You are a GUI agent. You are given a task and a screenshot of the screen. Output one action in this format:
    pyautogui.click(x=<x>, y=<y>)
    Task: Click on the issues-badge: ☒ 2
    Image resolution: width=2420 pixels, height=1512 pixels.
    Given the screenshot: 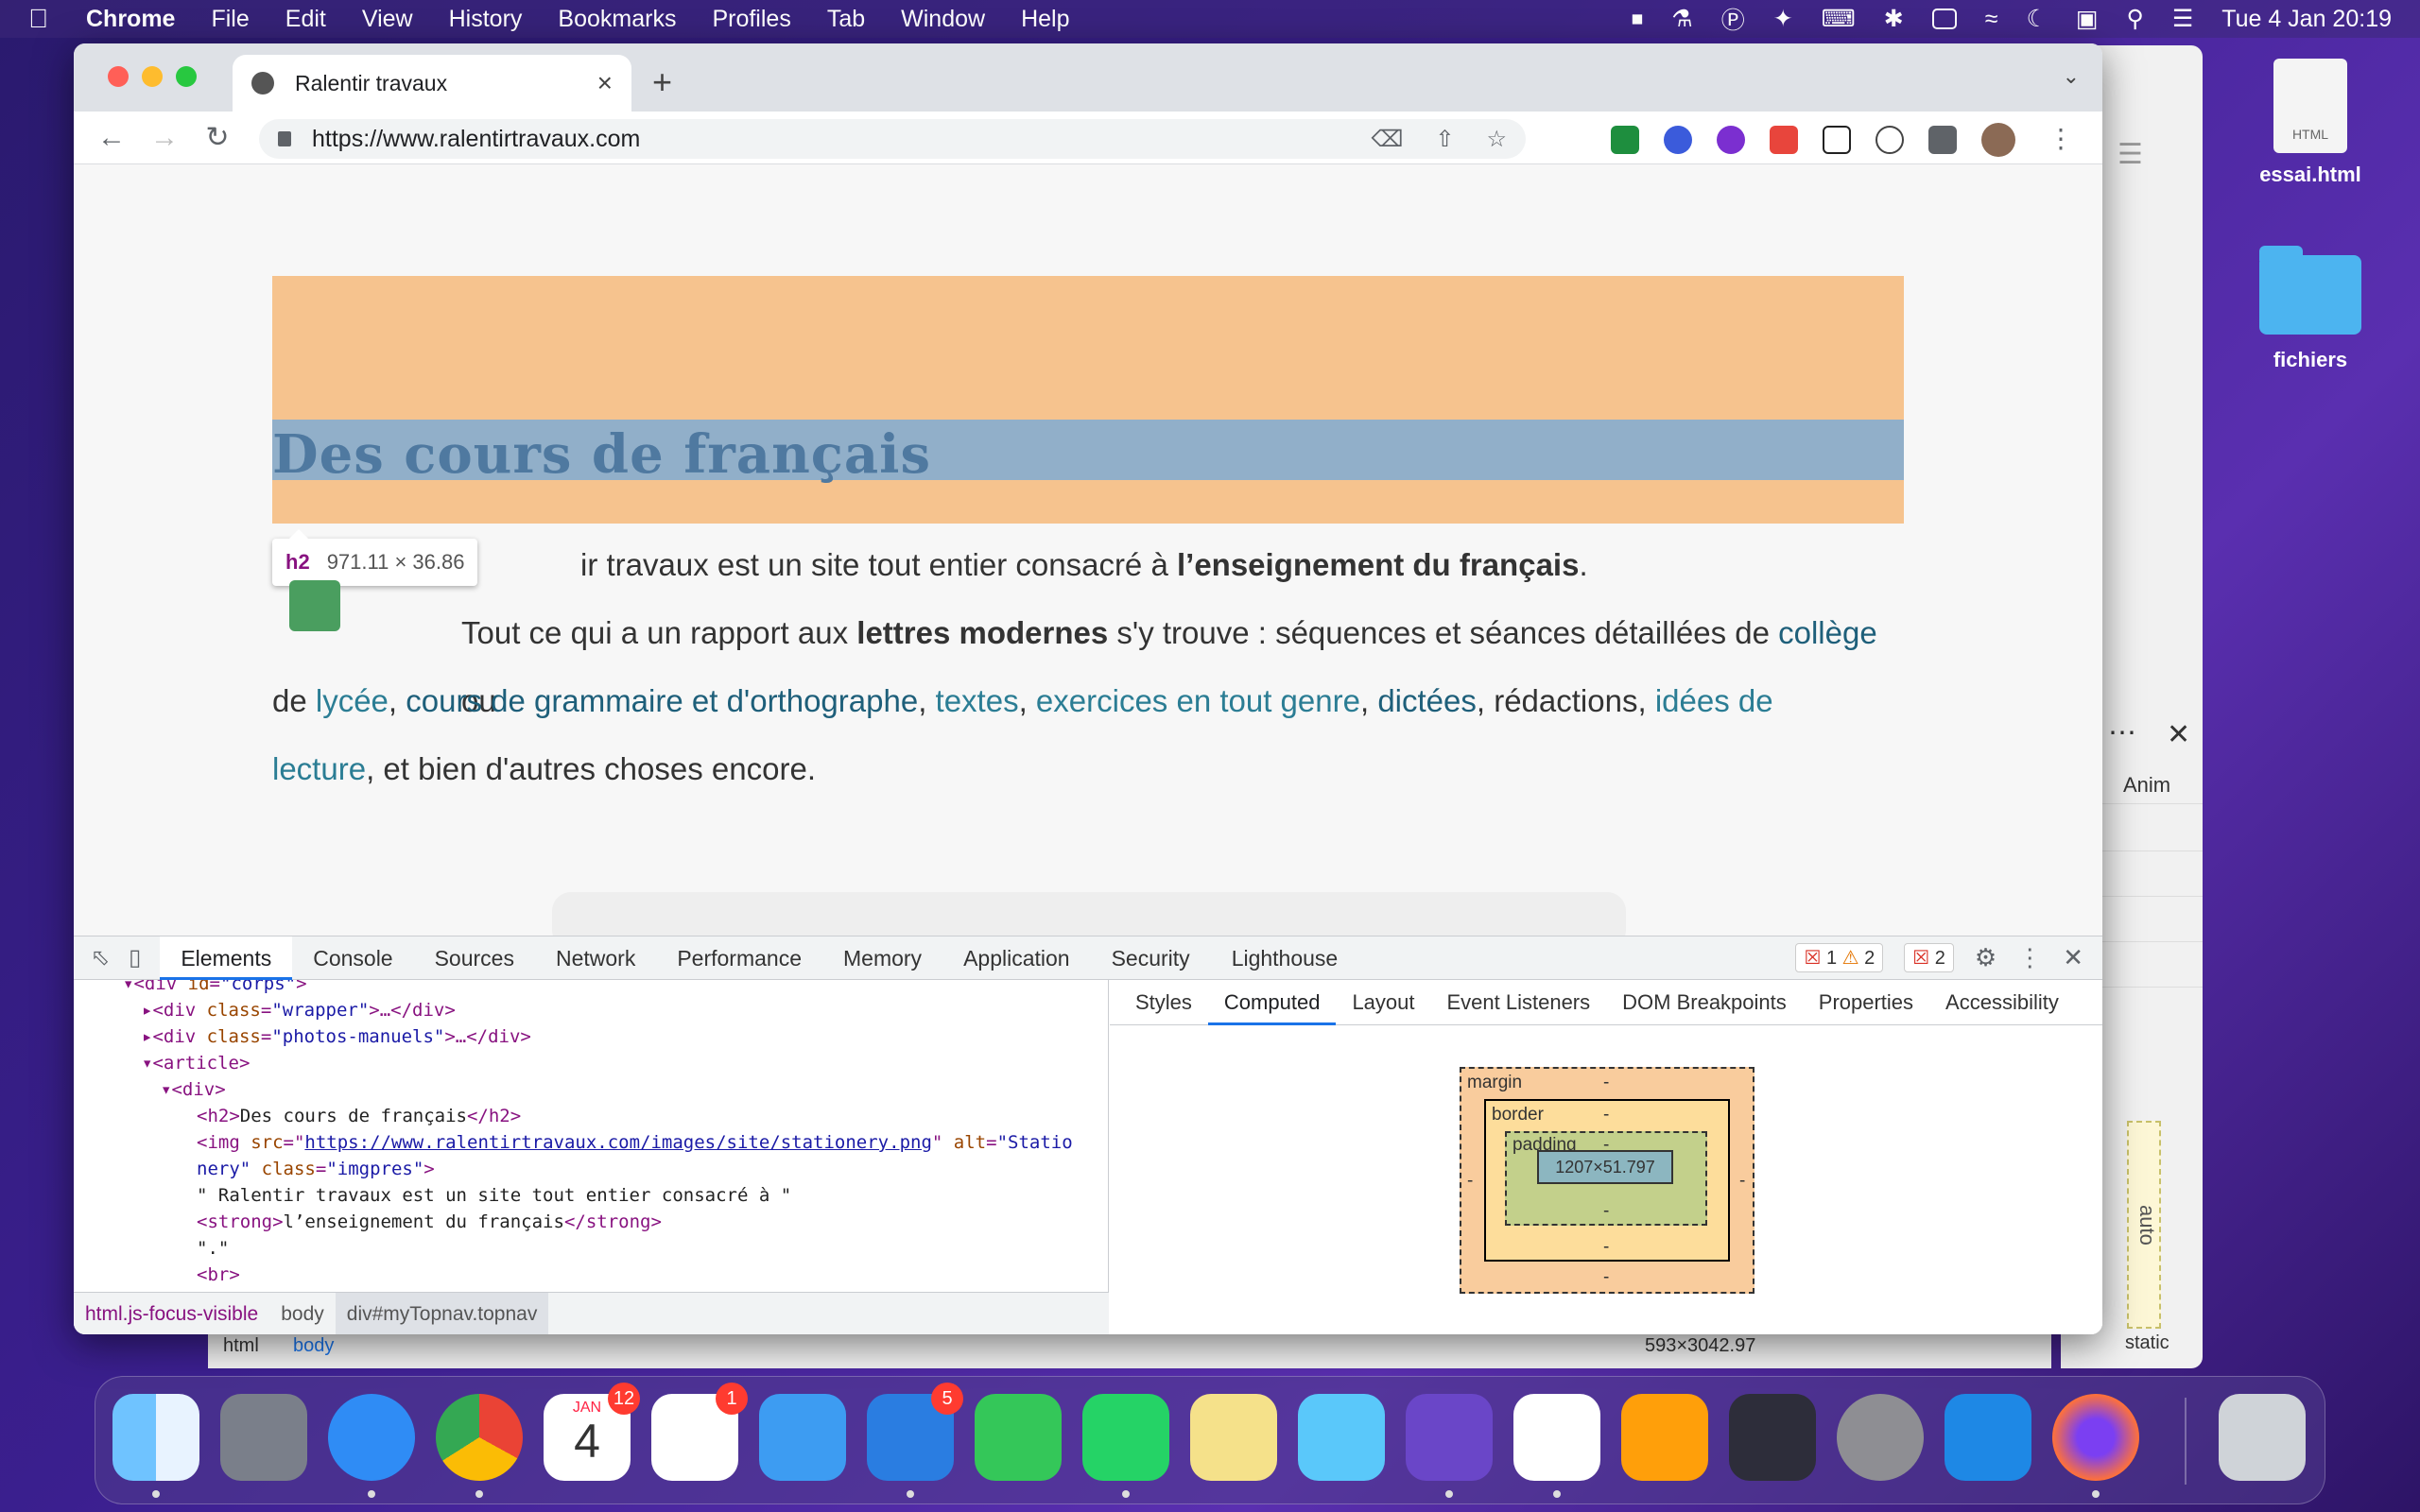 What is the action you would take?
    pyautogui.click(x=1929, y=957)
    